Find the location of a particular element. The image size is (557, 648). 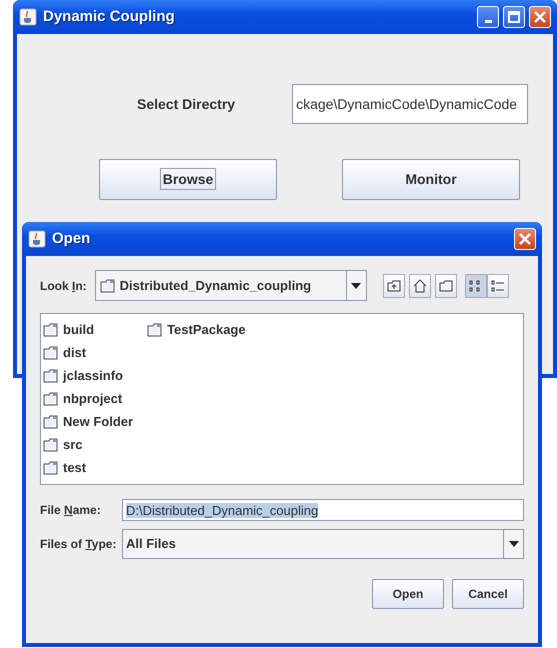

up-folder-button is located at coordinates (393, 286).